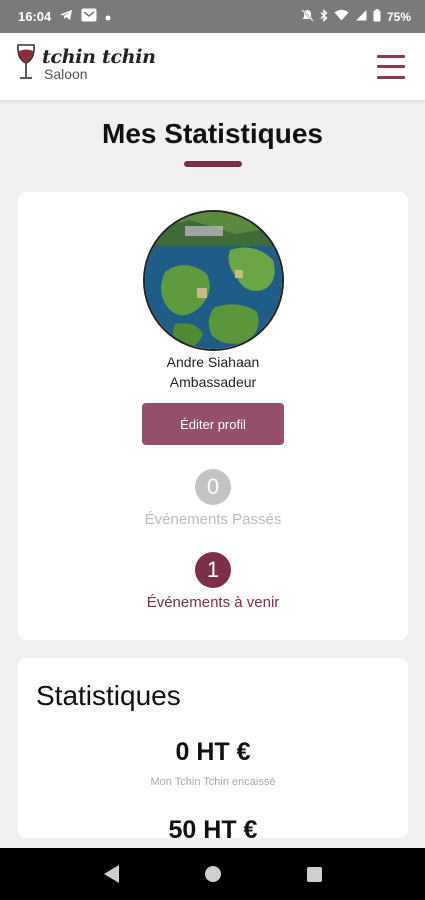  Describe the element at coordinates (213, 602) in the screenshot. I see `upcoming-events-label: Événements à venir` at that location.